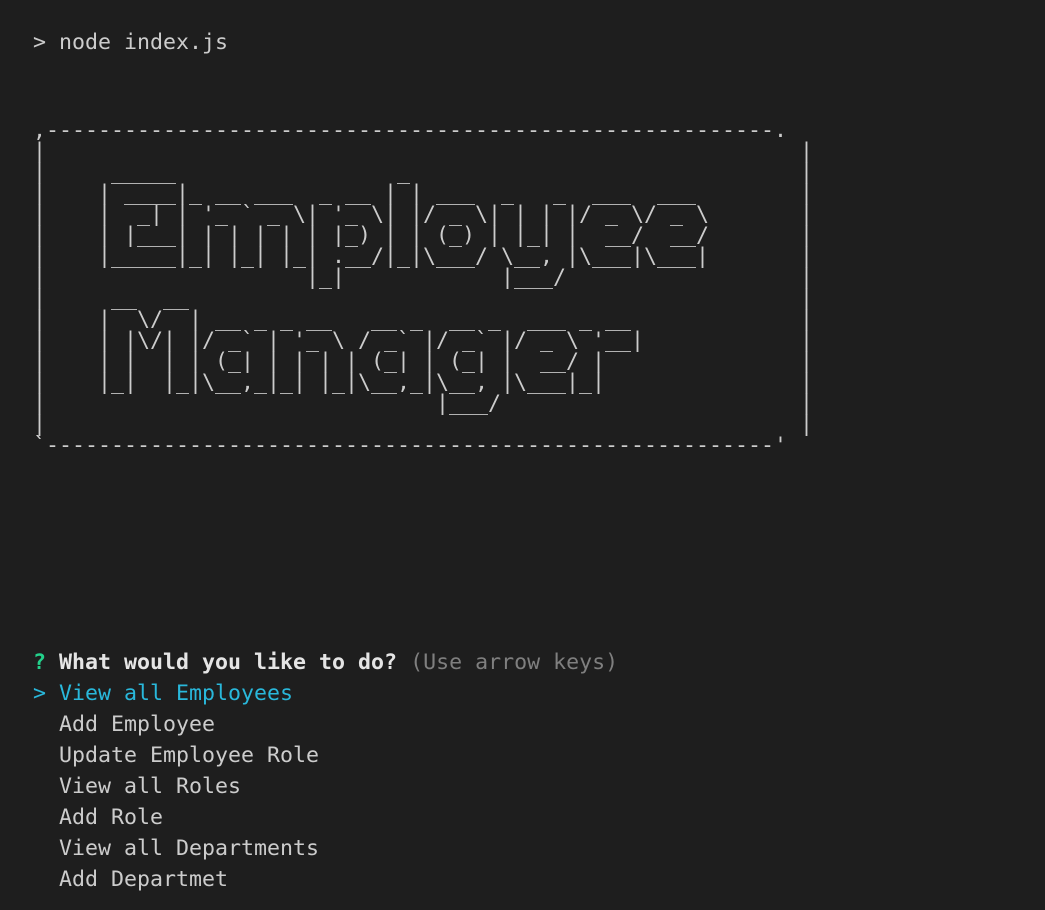  Describe the element at coordinates (137, 724) in the screenshot. I see `menu-option-label: Add Employee` at that location.